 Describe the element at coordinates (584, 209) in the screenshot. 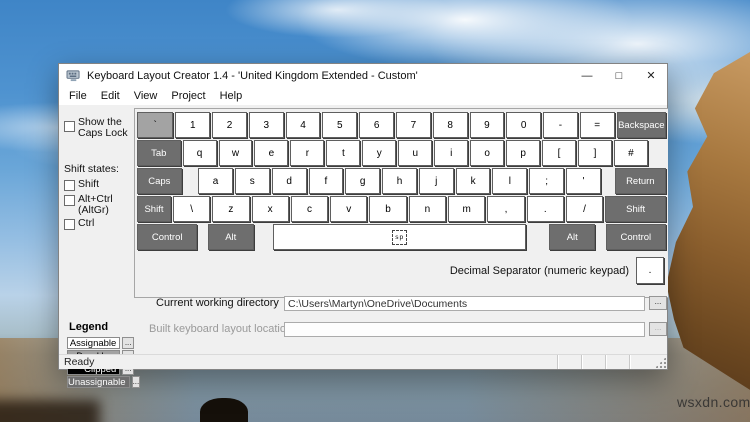

I see `key-/: /` at that location.